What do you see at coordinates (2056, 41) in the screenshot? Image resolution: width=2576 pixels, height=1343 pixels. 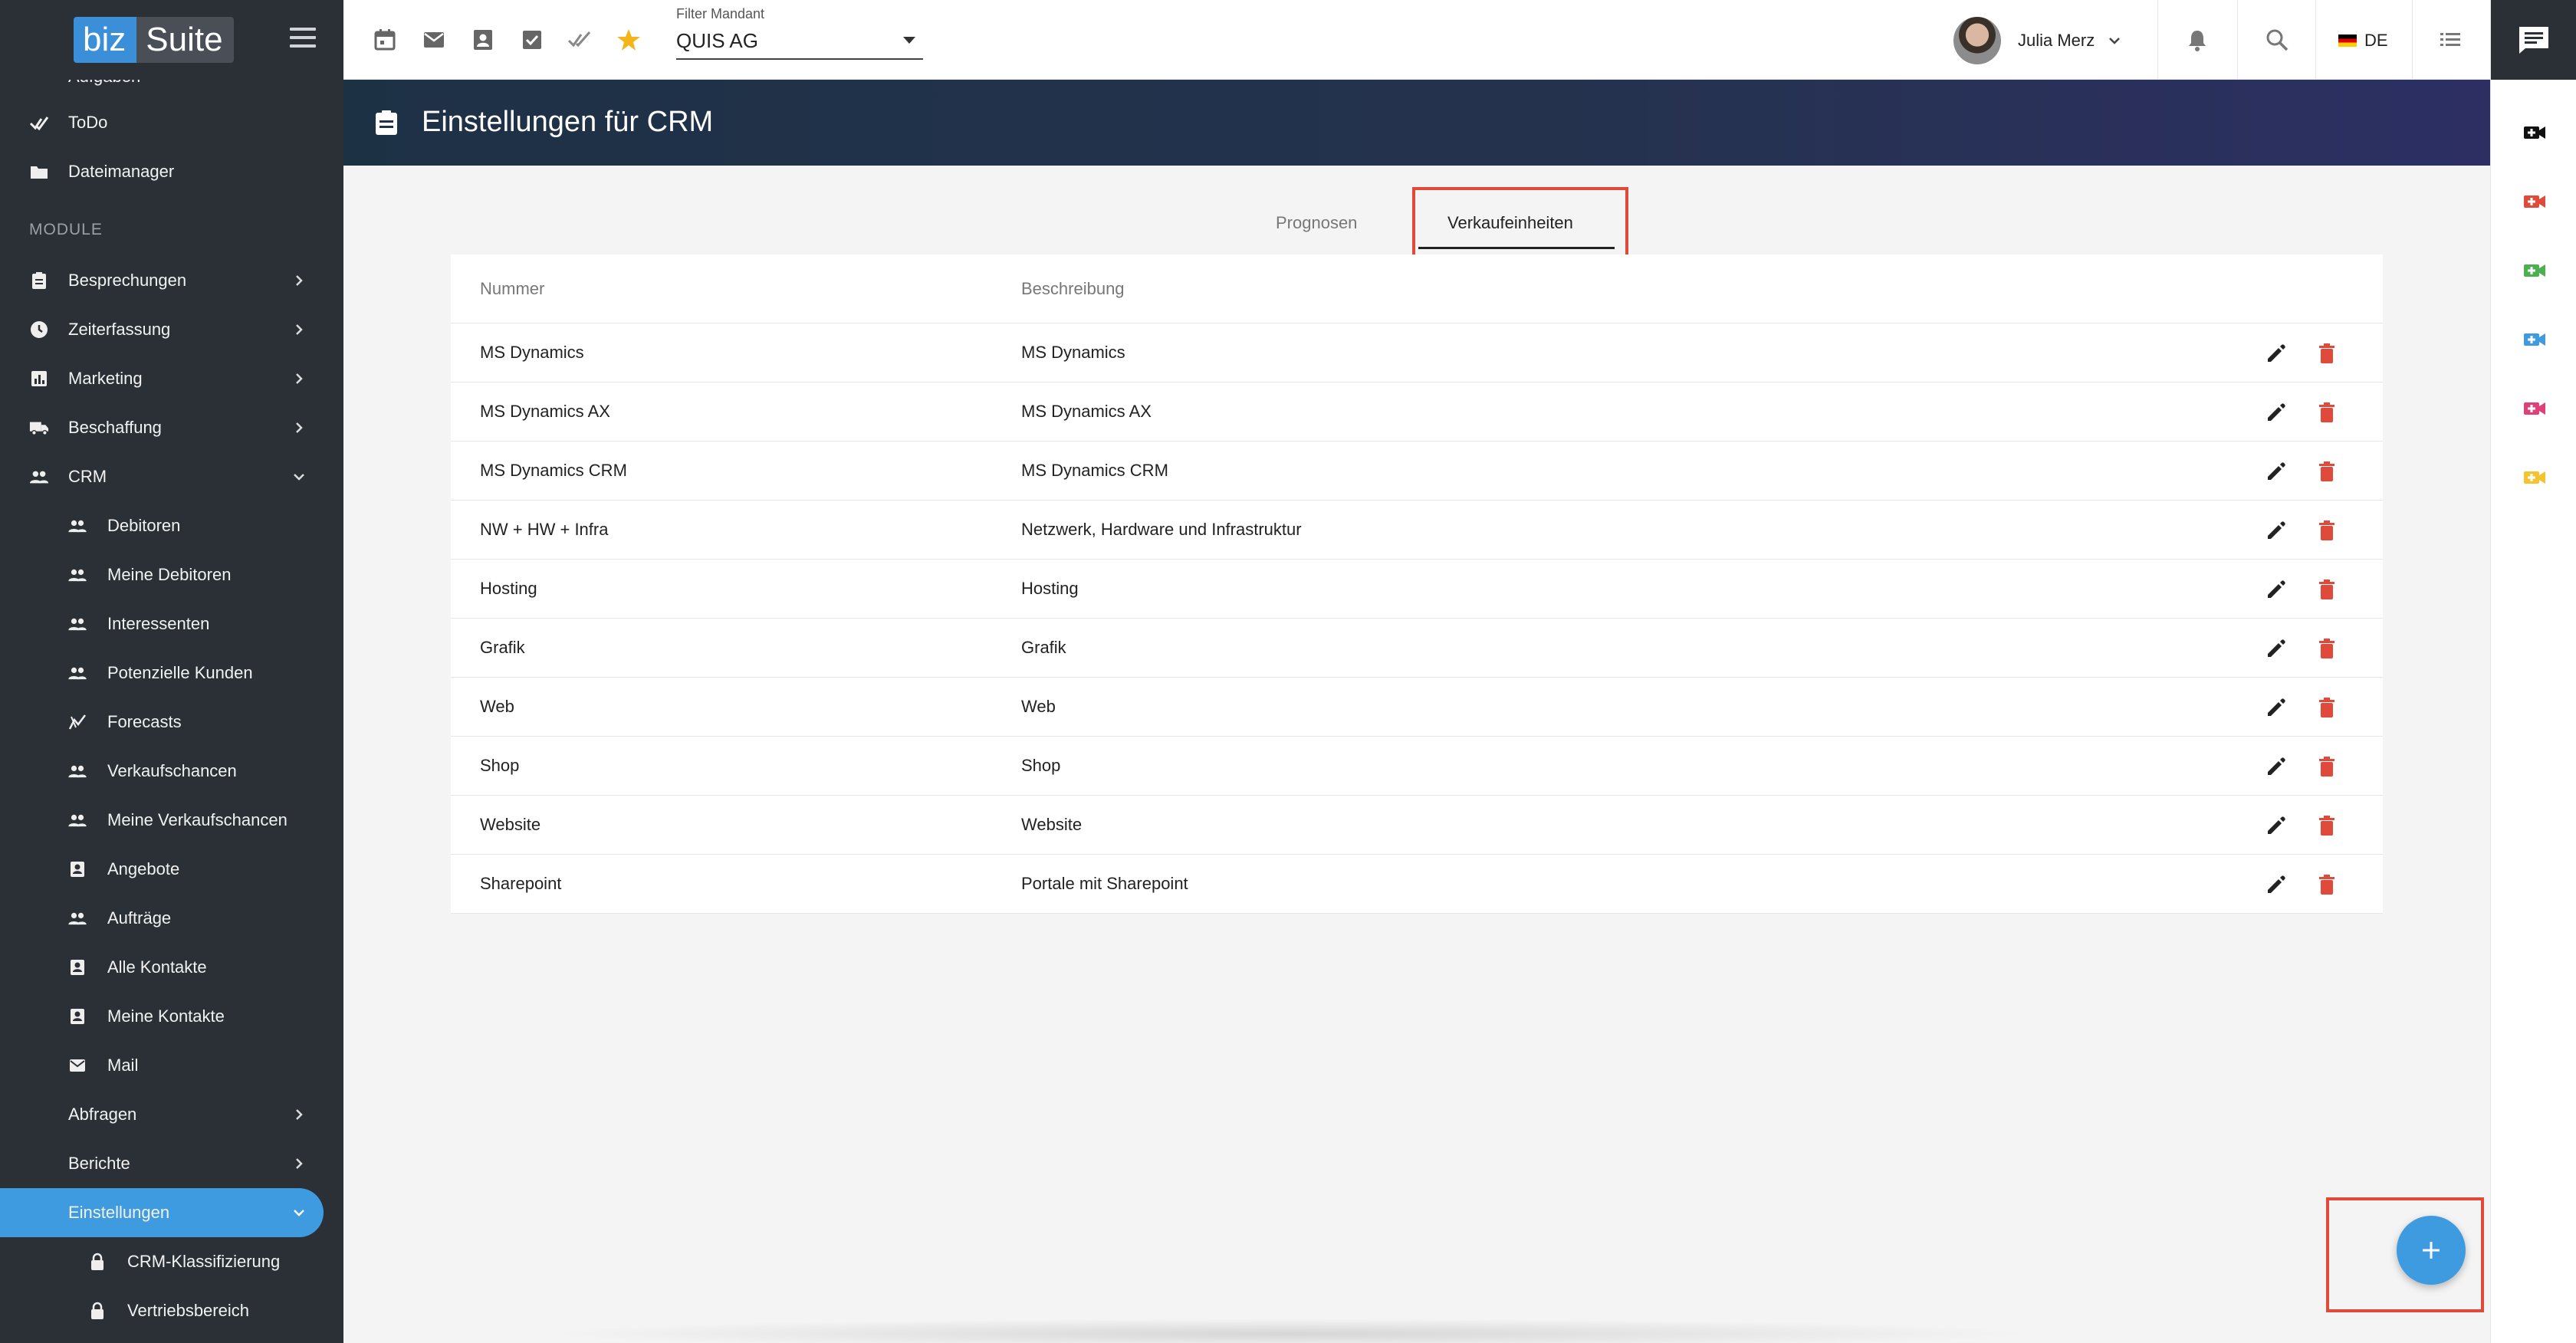 I see `user-name: Julia Merz` at bounding box center [2056, 41].